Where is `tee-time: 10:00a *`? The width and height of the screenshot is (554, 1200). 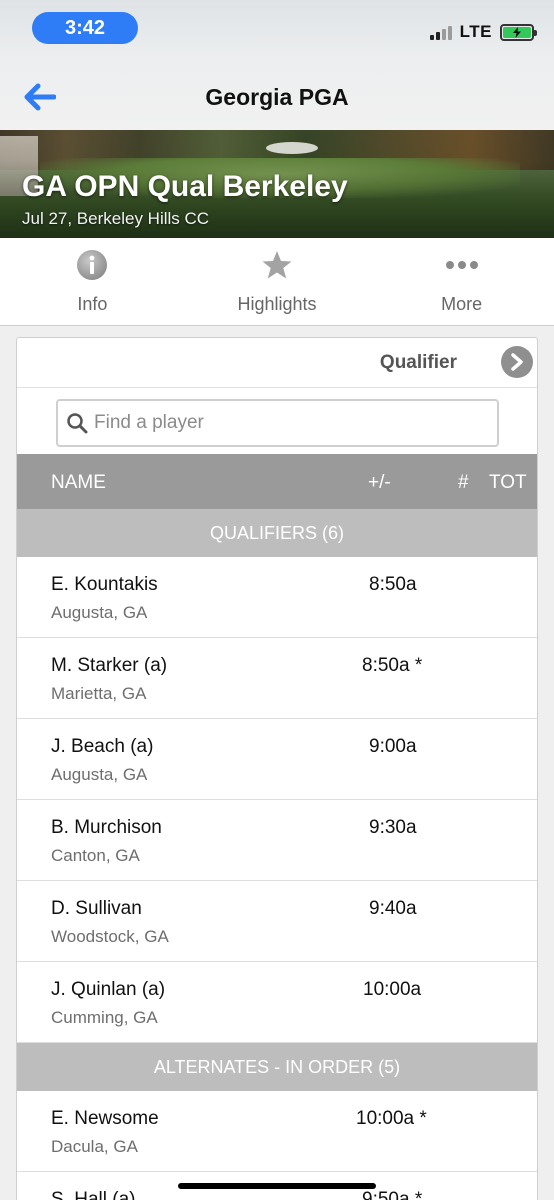 tee-time: 10:00a * is located at coordinates (391, 1118).